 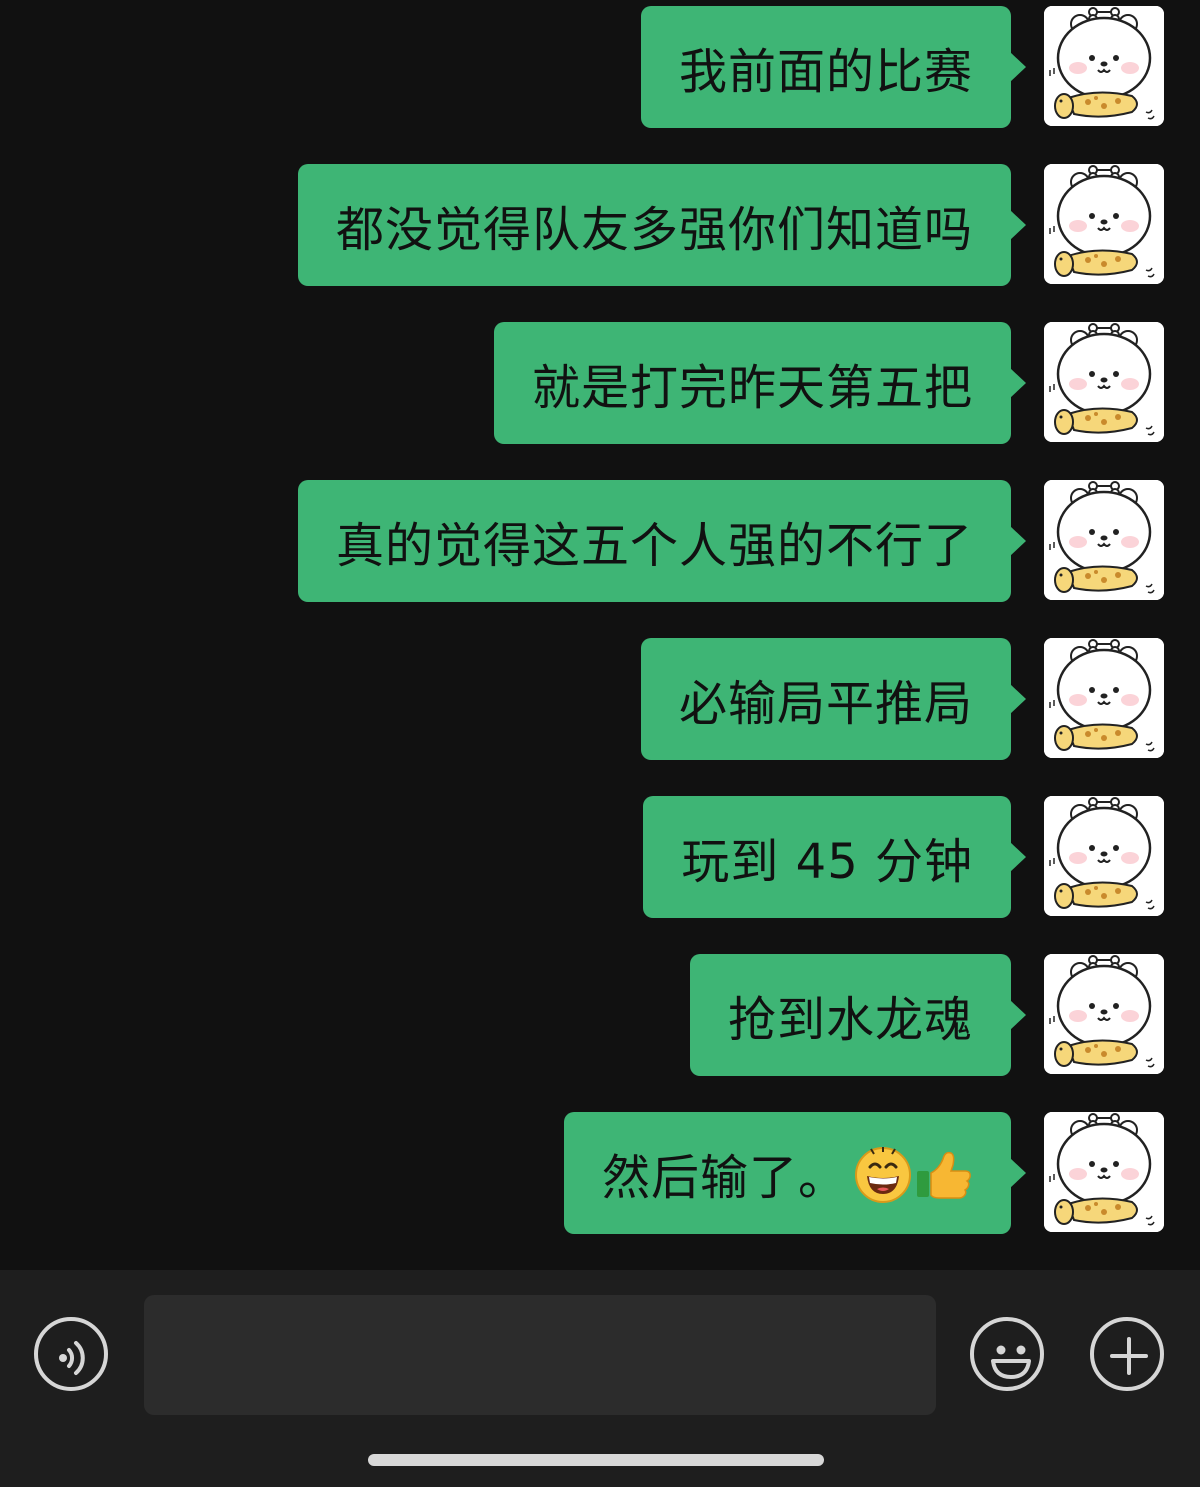 I want to click on emoji-button, so click(x=1007, y=1354).